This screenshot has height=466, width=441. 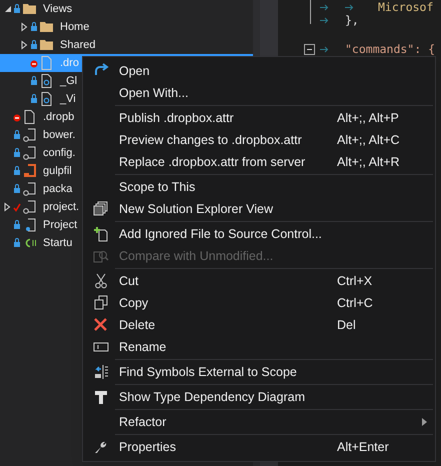 What do you see at coordinates (60, 225) in the screenshot?
I see `item-label: Project` at bounding box center [60, 225].